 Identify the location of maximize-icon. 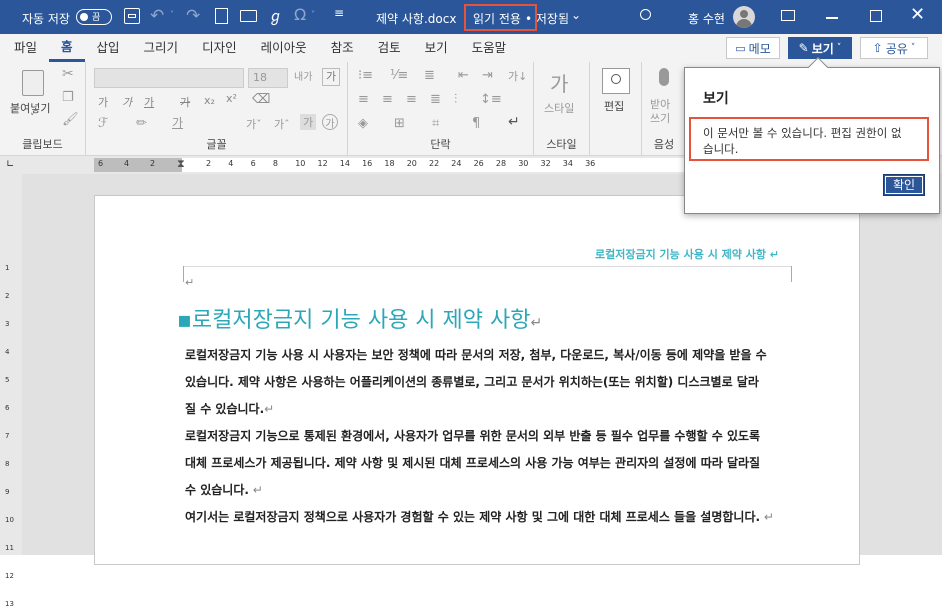
(876, 16).